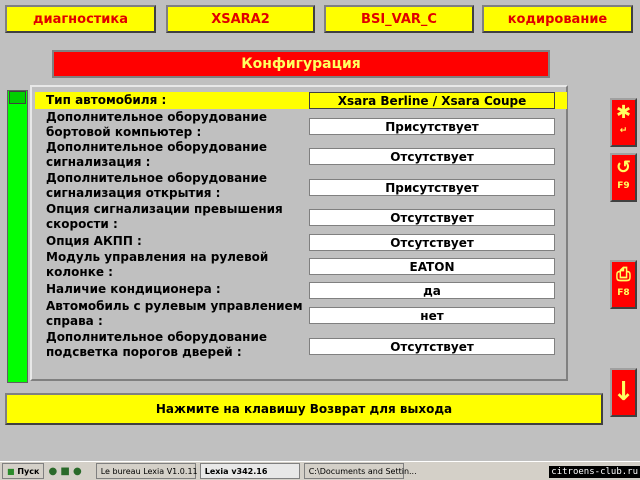 The image size is (640, 480). I want to click on validate-button: ✱ ↵, so click(623, 122).